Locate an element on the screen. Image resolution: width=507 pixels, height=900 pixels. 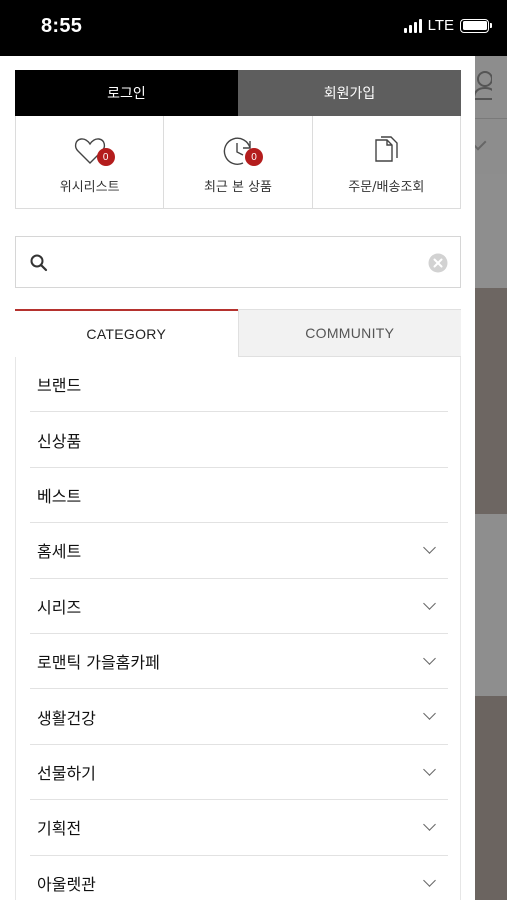
category-label: 홈세트 is located at coordinates (59, 552).